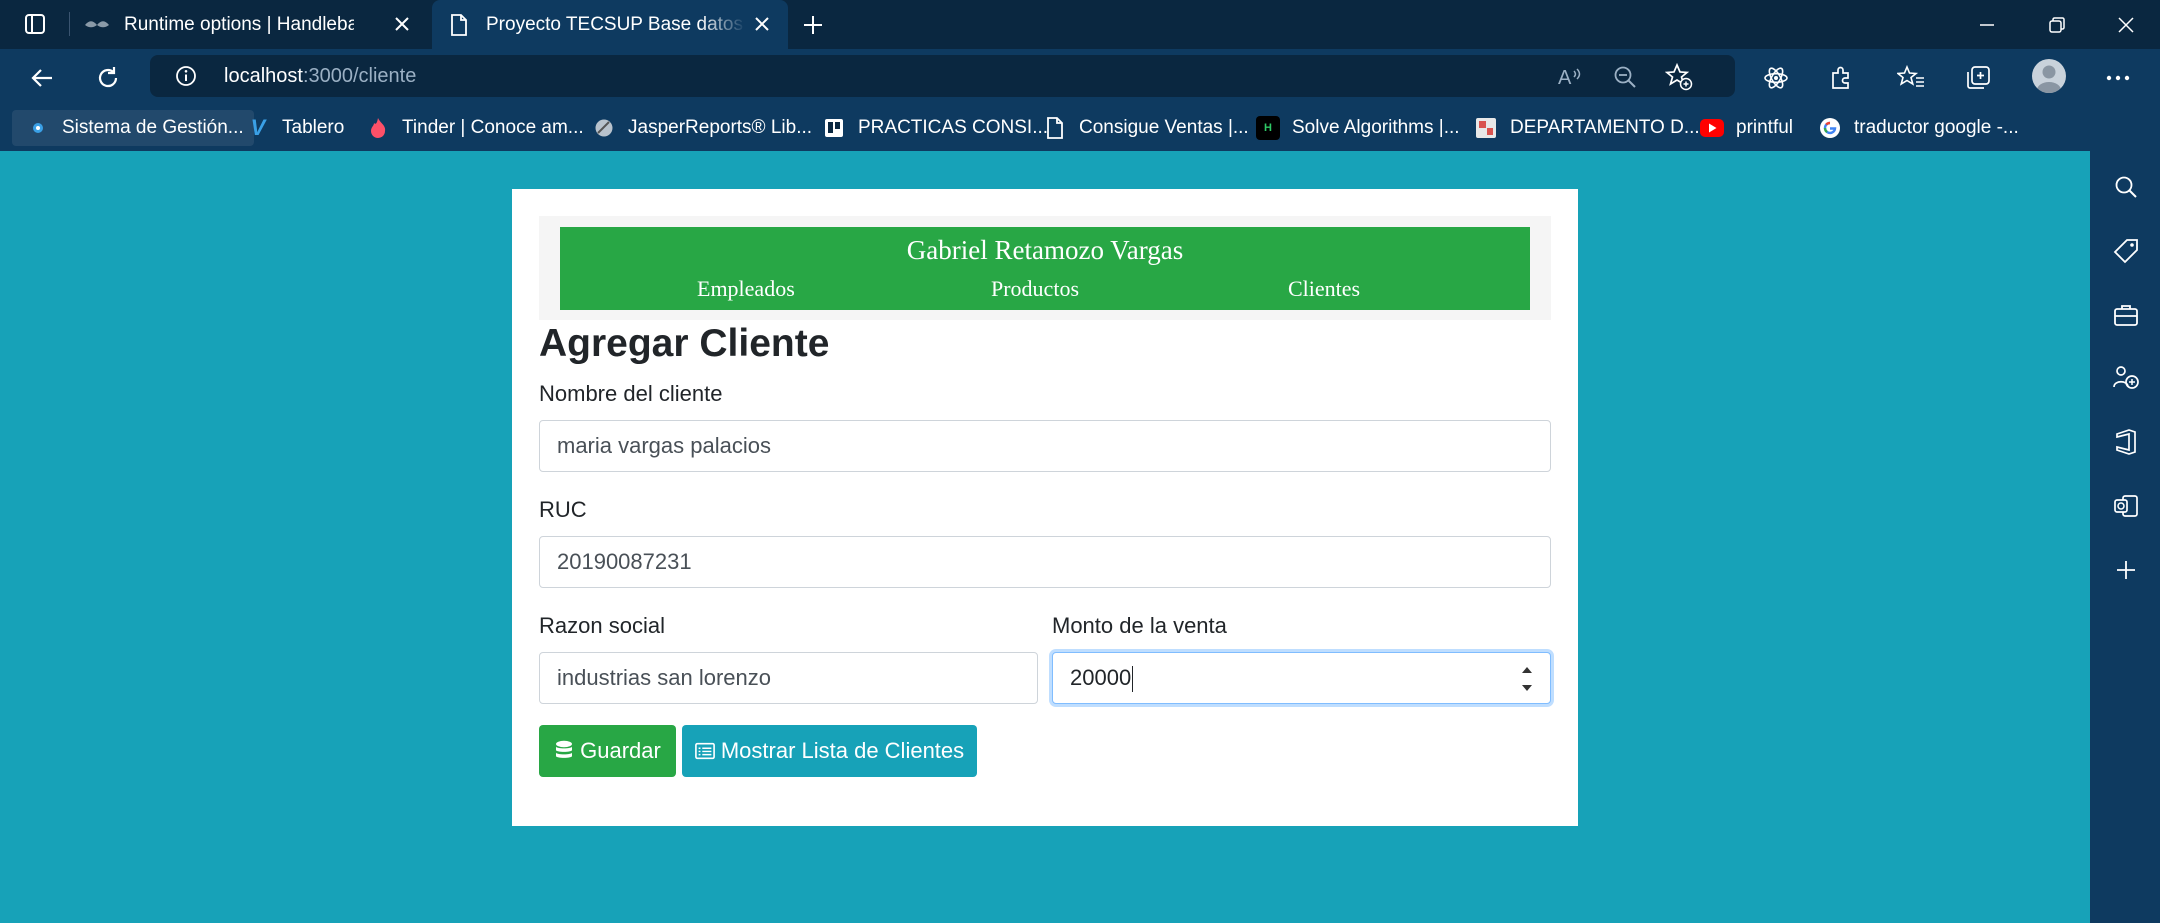 This screenshot has height=923, width=2160. I want to click on tinder-icon, so click(378, 128).